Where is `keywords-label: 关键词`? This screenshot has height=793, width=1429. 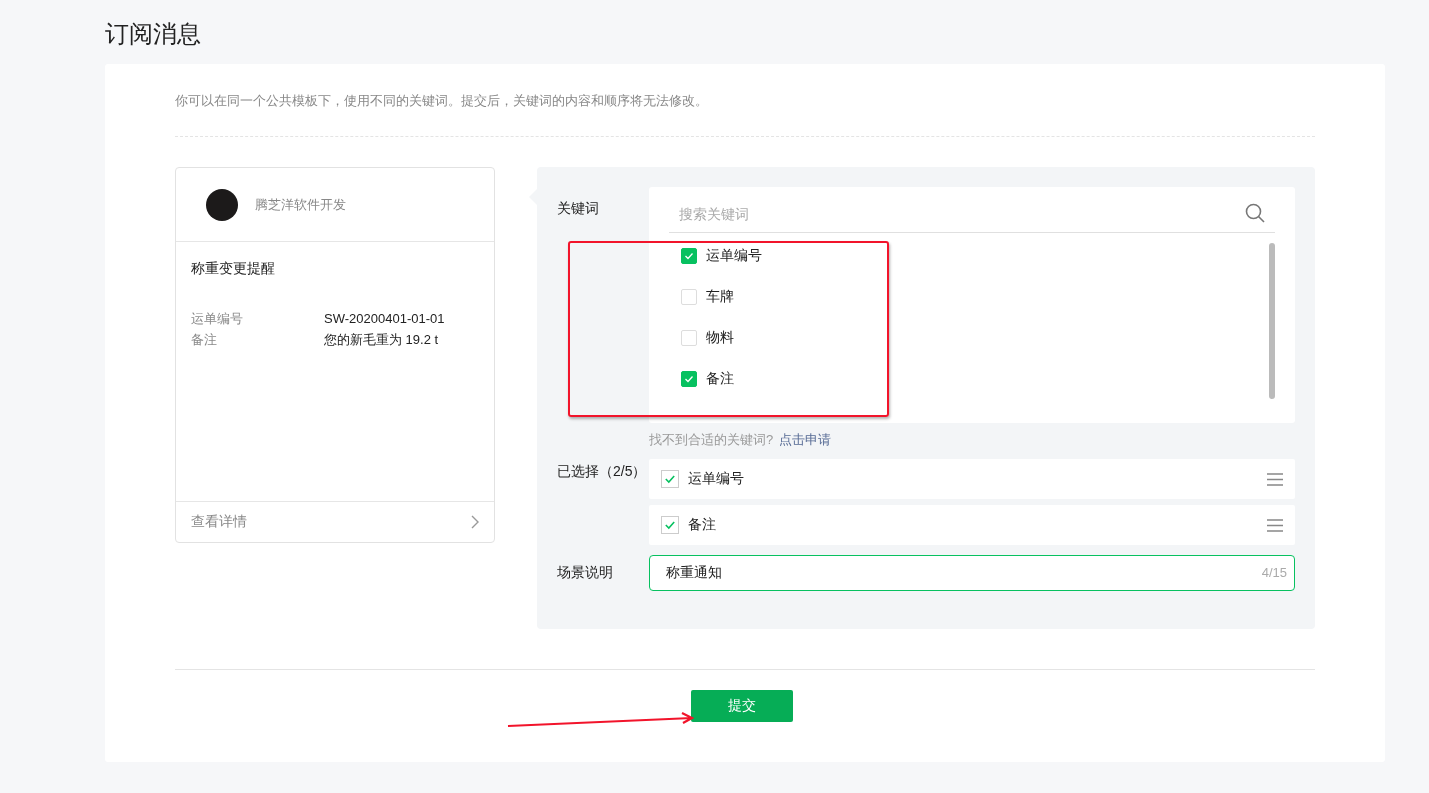
keywords-label: 关键词 is located at coordinates (578, 208).